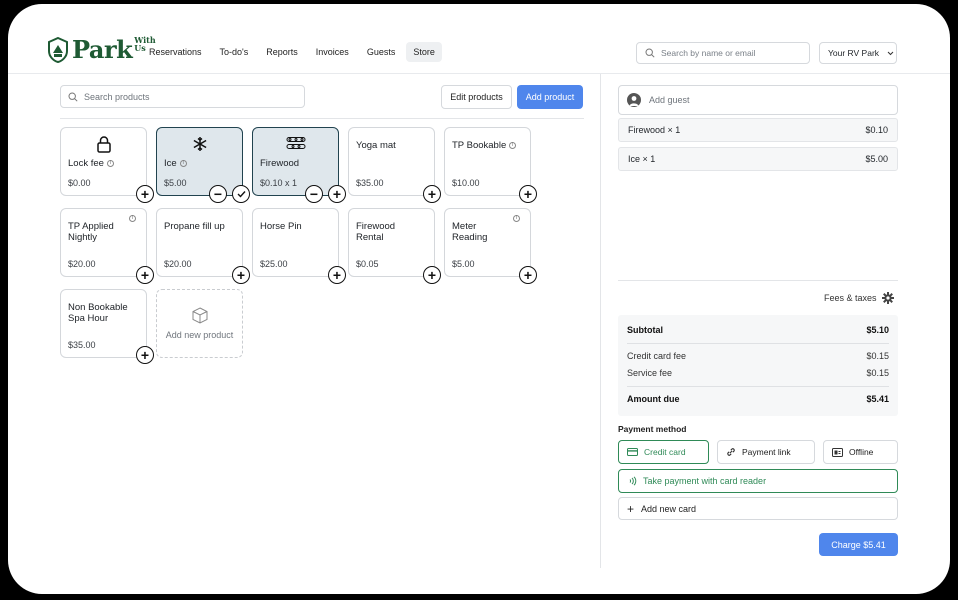 The image size is (958, 600). I want to click on product-price: $25.00, so click(274, 264).